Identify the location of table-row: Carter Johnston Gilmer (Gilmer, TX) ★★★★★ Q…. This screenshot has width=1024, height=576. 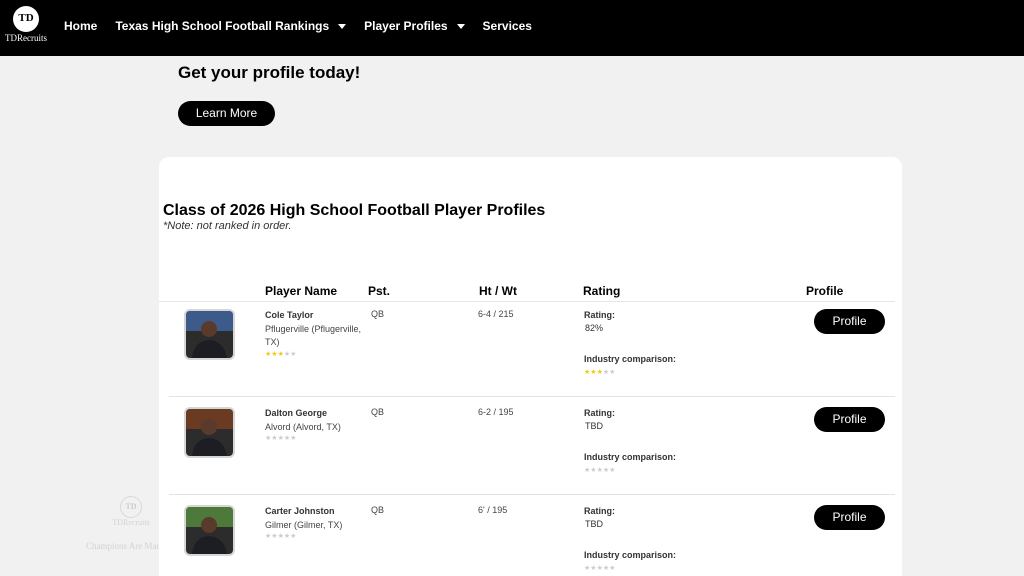
(530, 538).